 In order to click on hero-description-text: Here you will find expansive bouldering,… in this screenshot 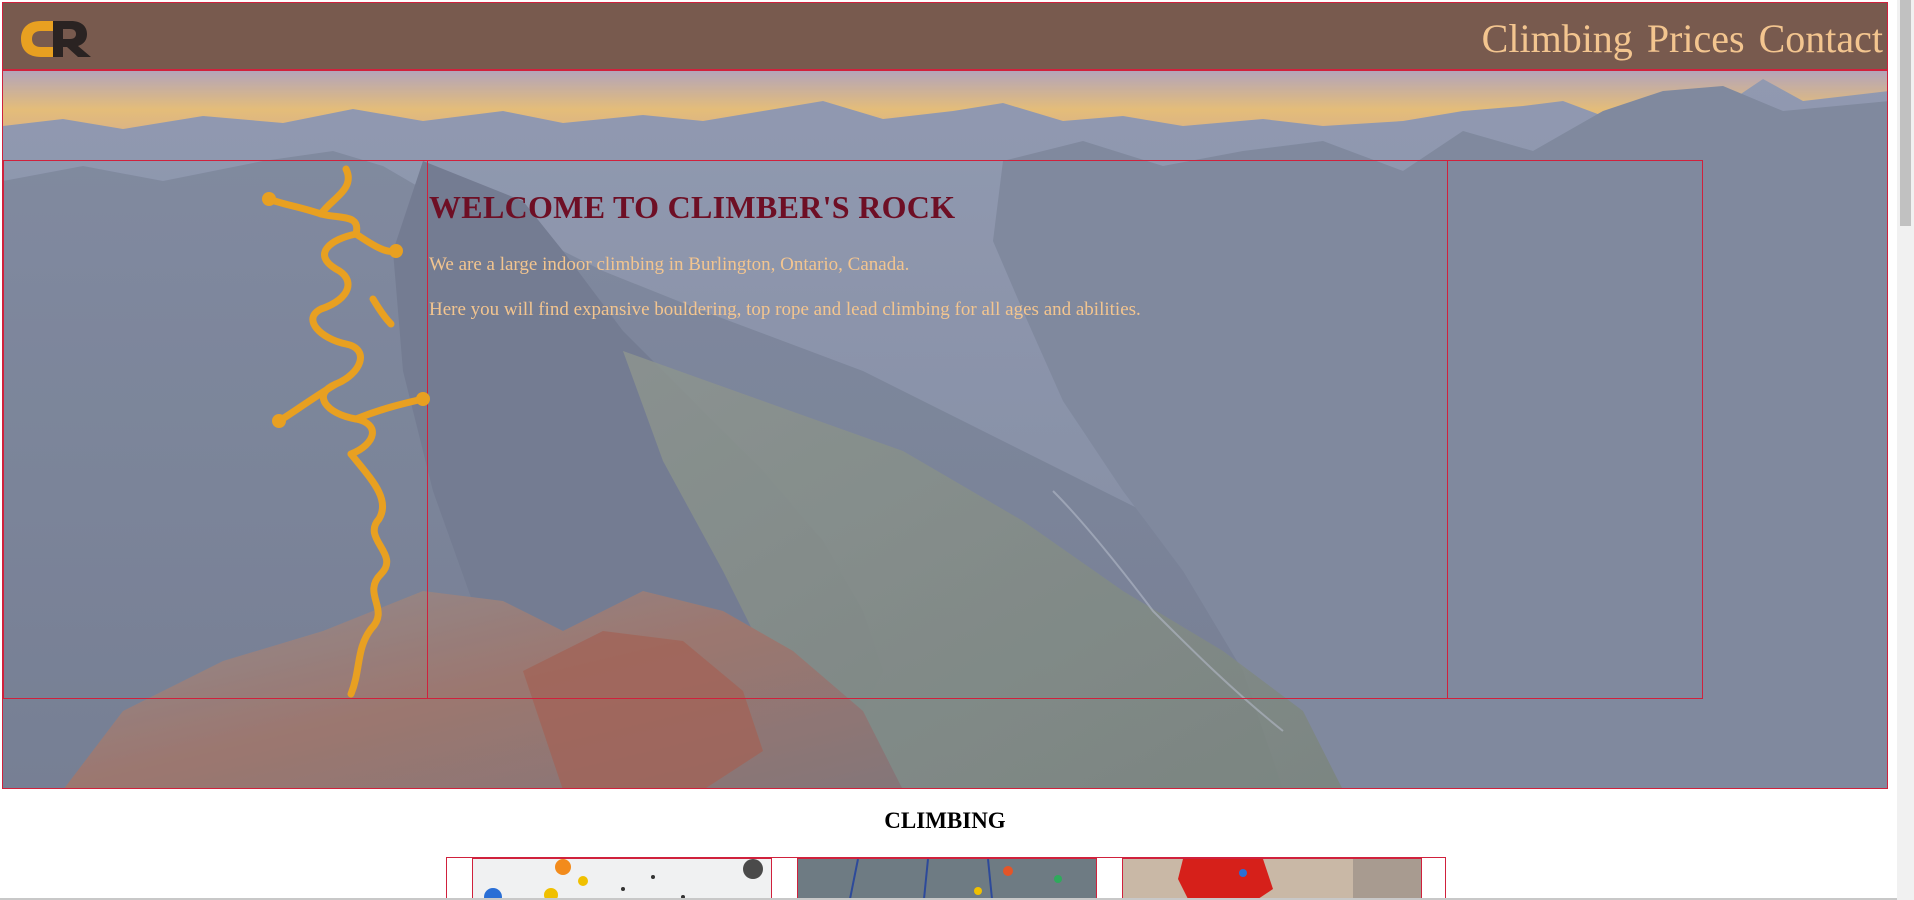, I will do `click(785, 309)`.